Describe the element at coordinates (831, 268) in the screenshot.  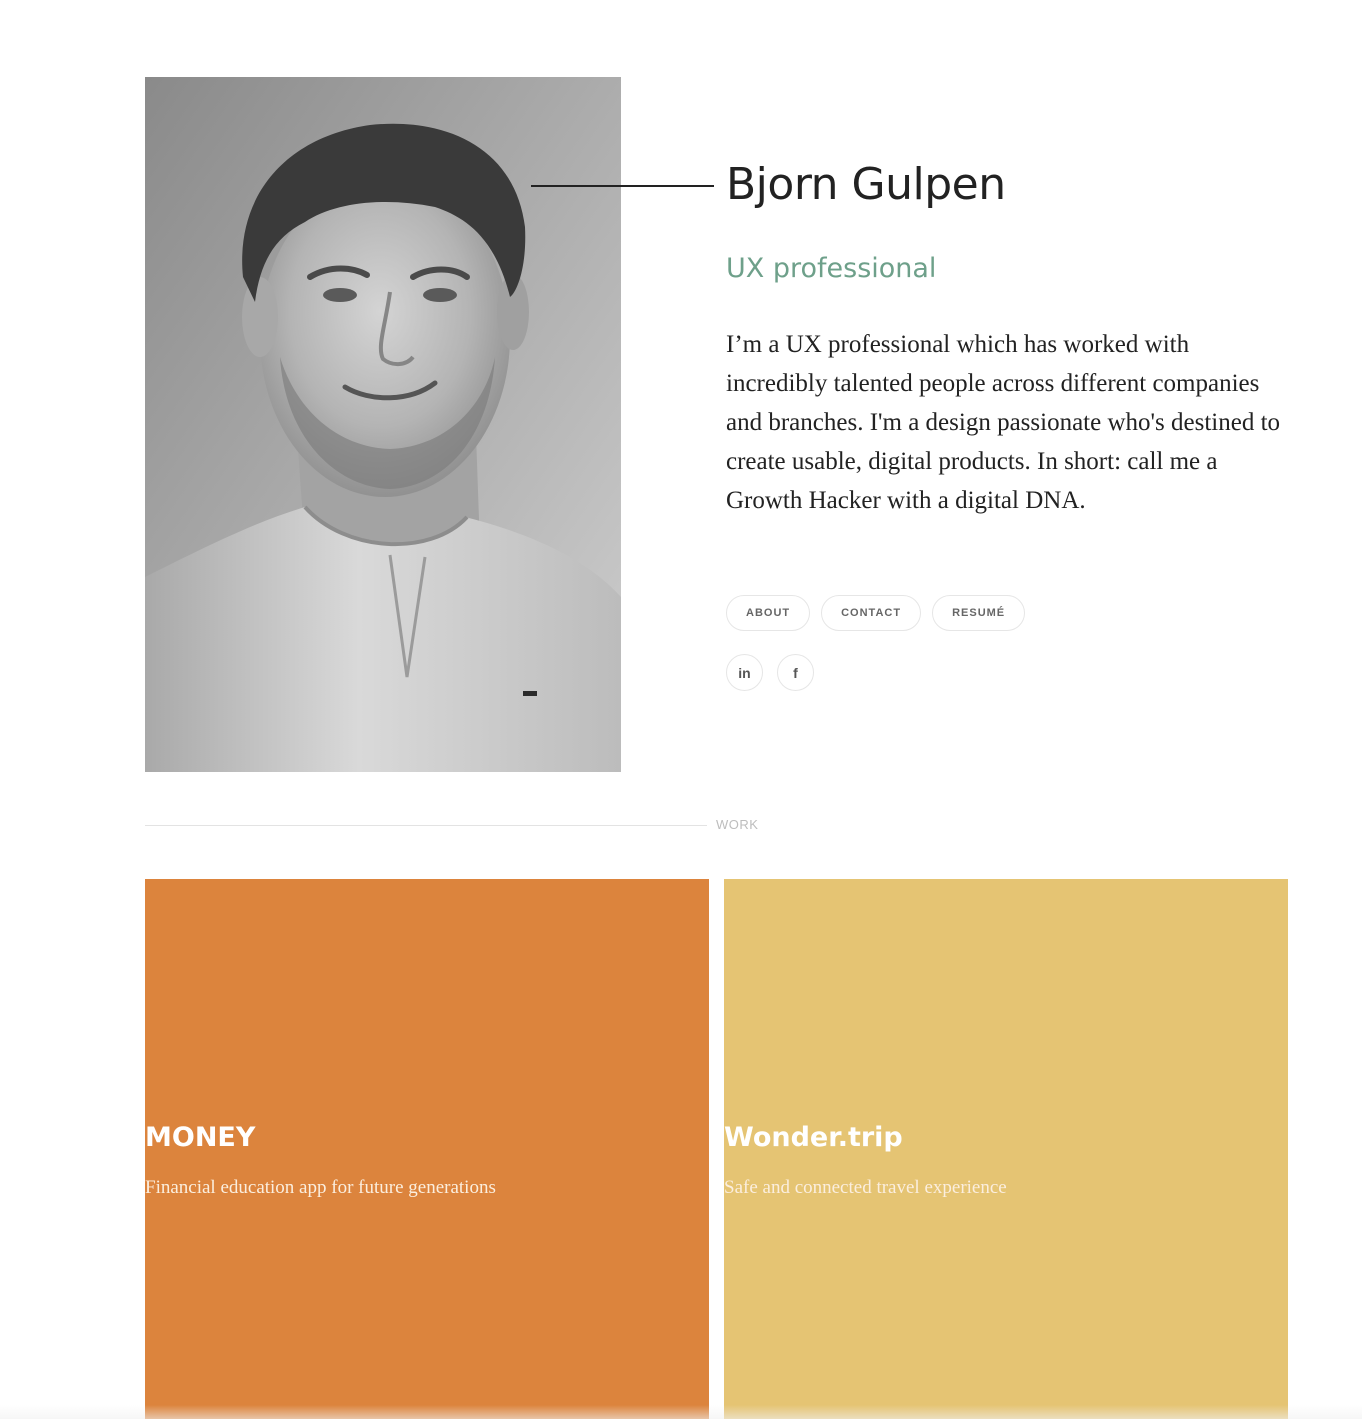
I see `profile-role: UX professional` at that location.